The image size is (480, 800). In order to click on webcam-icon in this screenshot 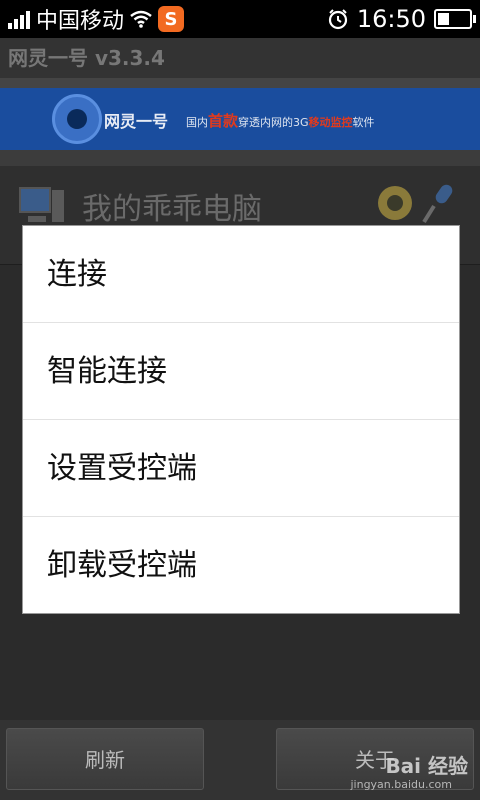, I will do `click(395, 203)`.